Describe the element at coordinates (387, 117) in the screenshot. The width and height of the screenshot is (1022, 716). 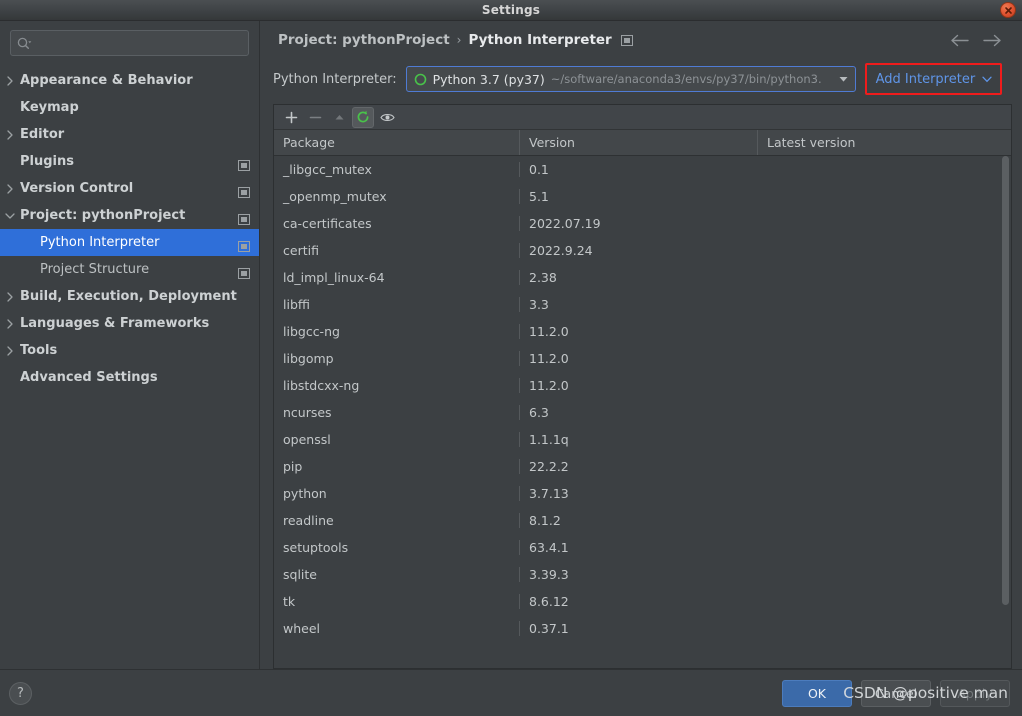
I see `show-early-releases-button` at that location.